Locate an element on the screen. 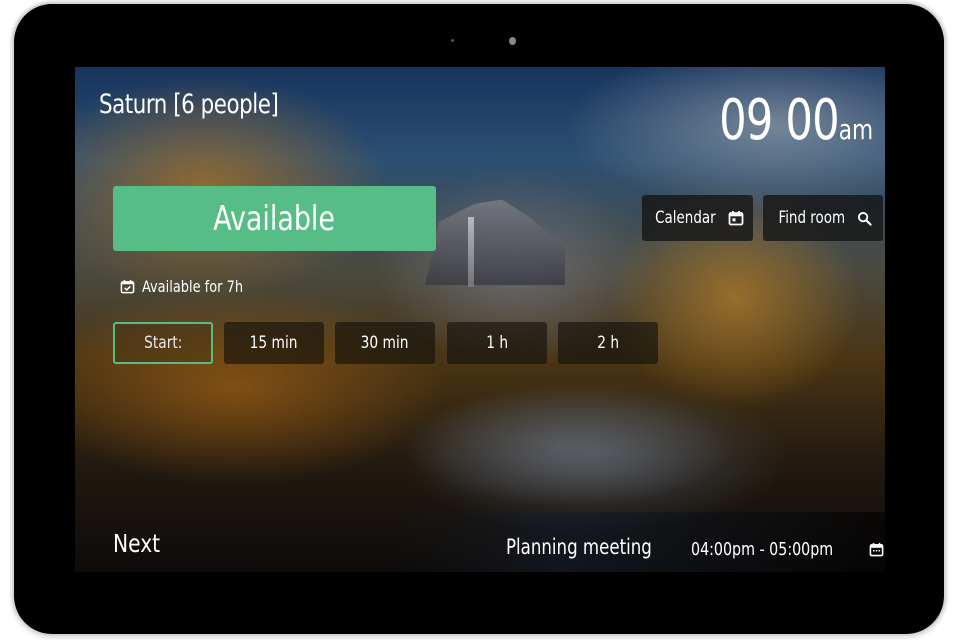 The height and width of the screenshot is (640, 960). background-mountain is located at coordinates (495, 242).